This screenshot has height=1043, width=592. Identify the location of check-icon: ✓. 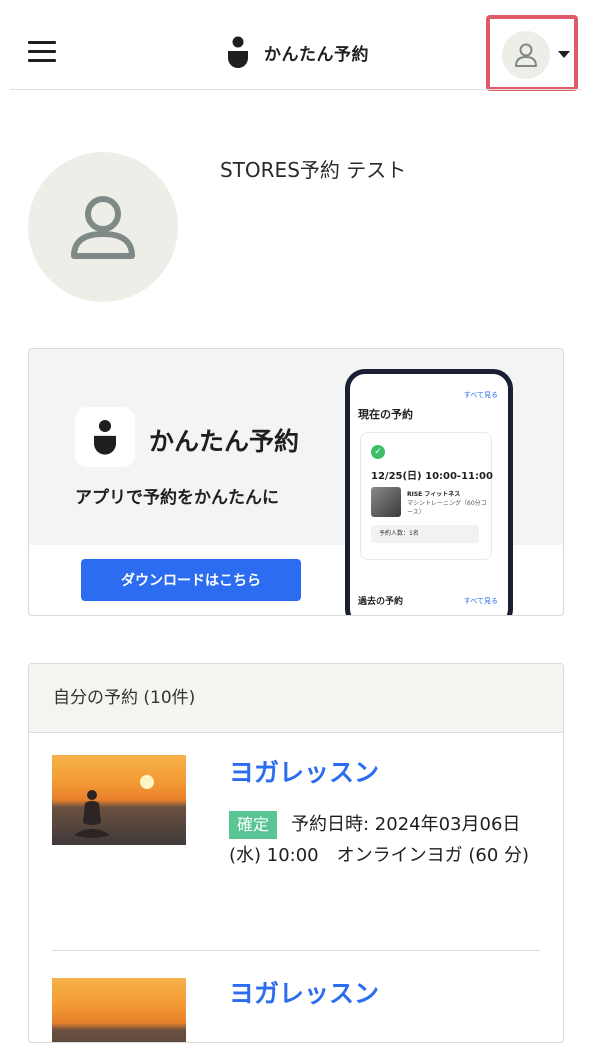
(378, 452).